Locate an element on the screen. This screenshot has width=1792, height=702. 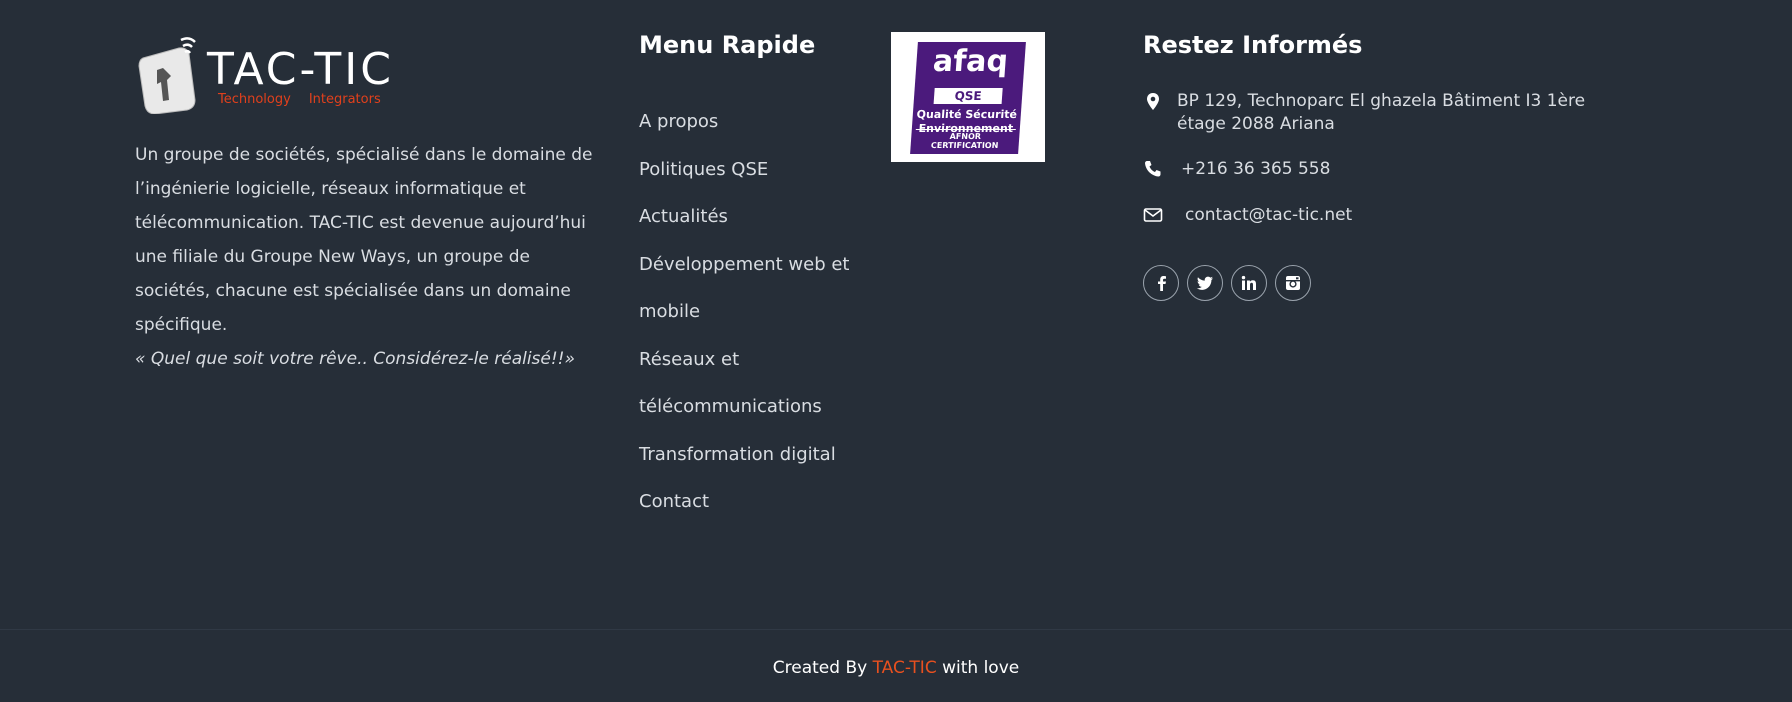
map-marker-icon is located at coordinates (1153, 101).